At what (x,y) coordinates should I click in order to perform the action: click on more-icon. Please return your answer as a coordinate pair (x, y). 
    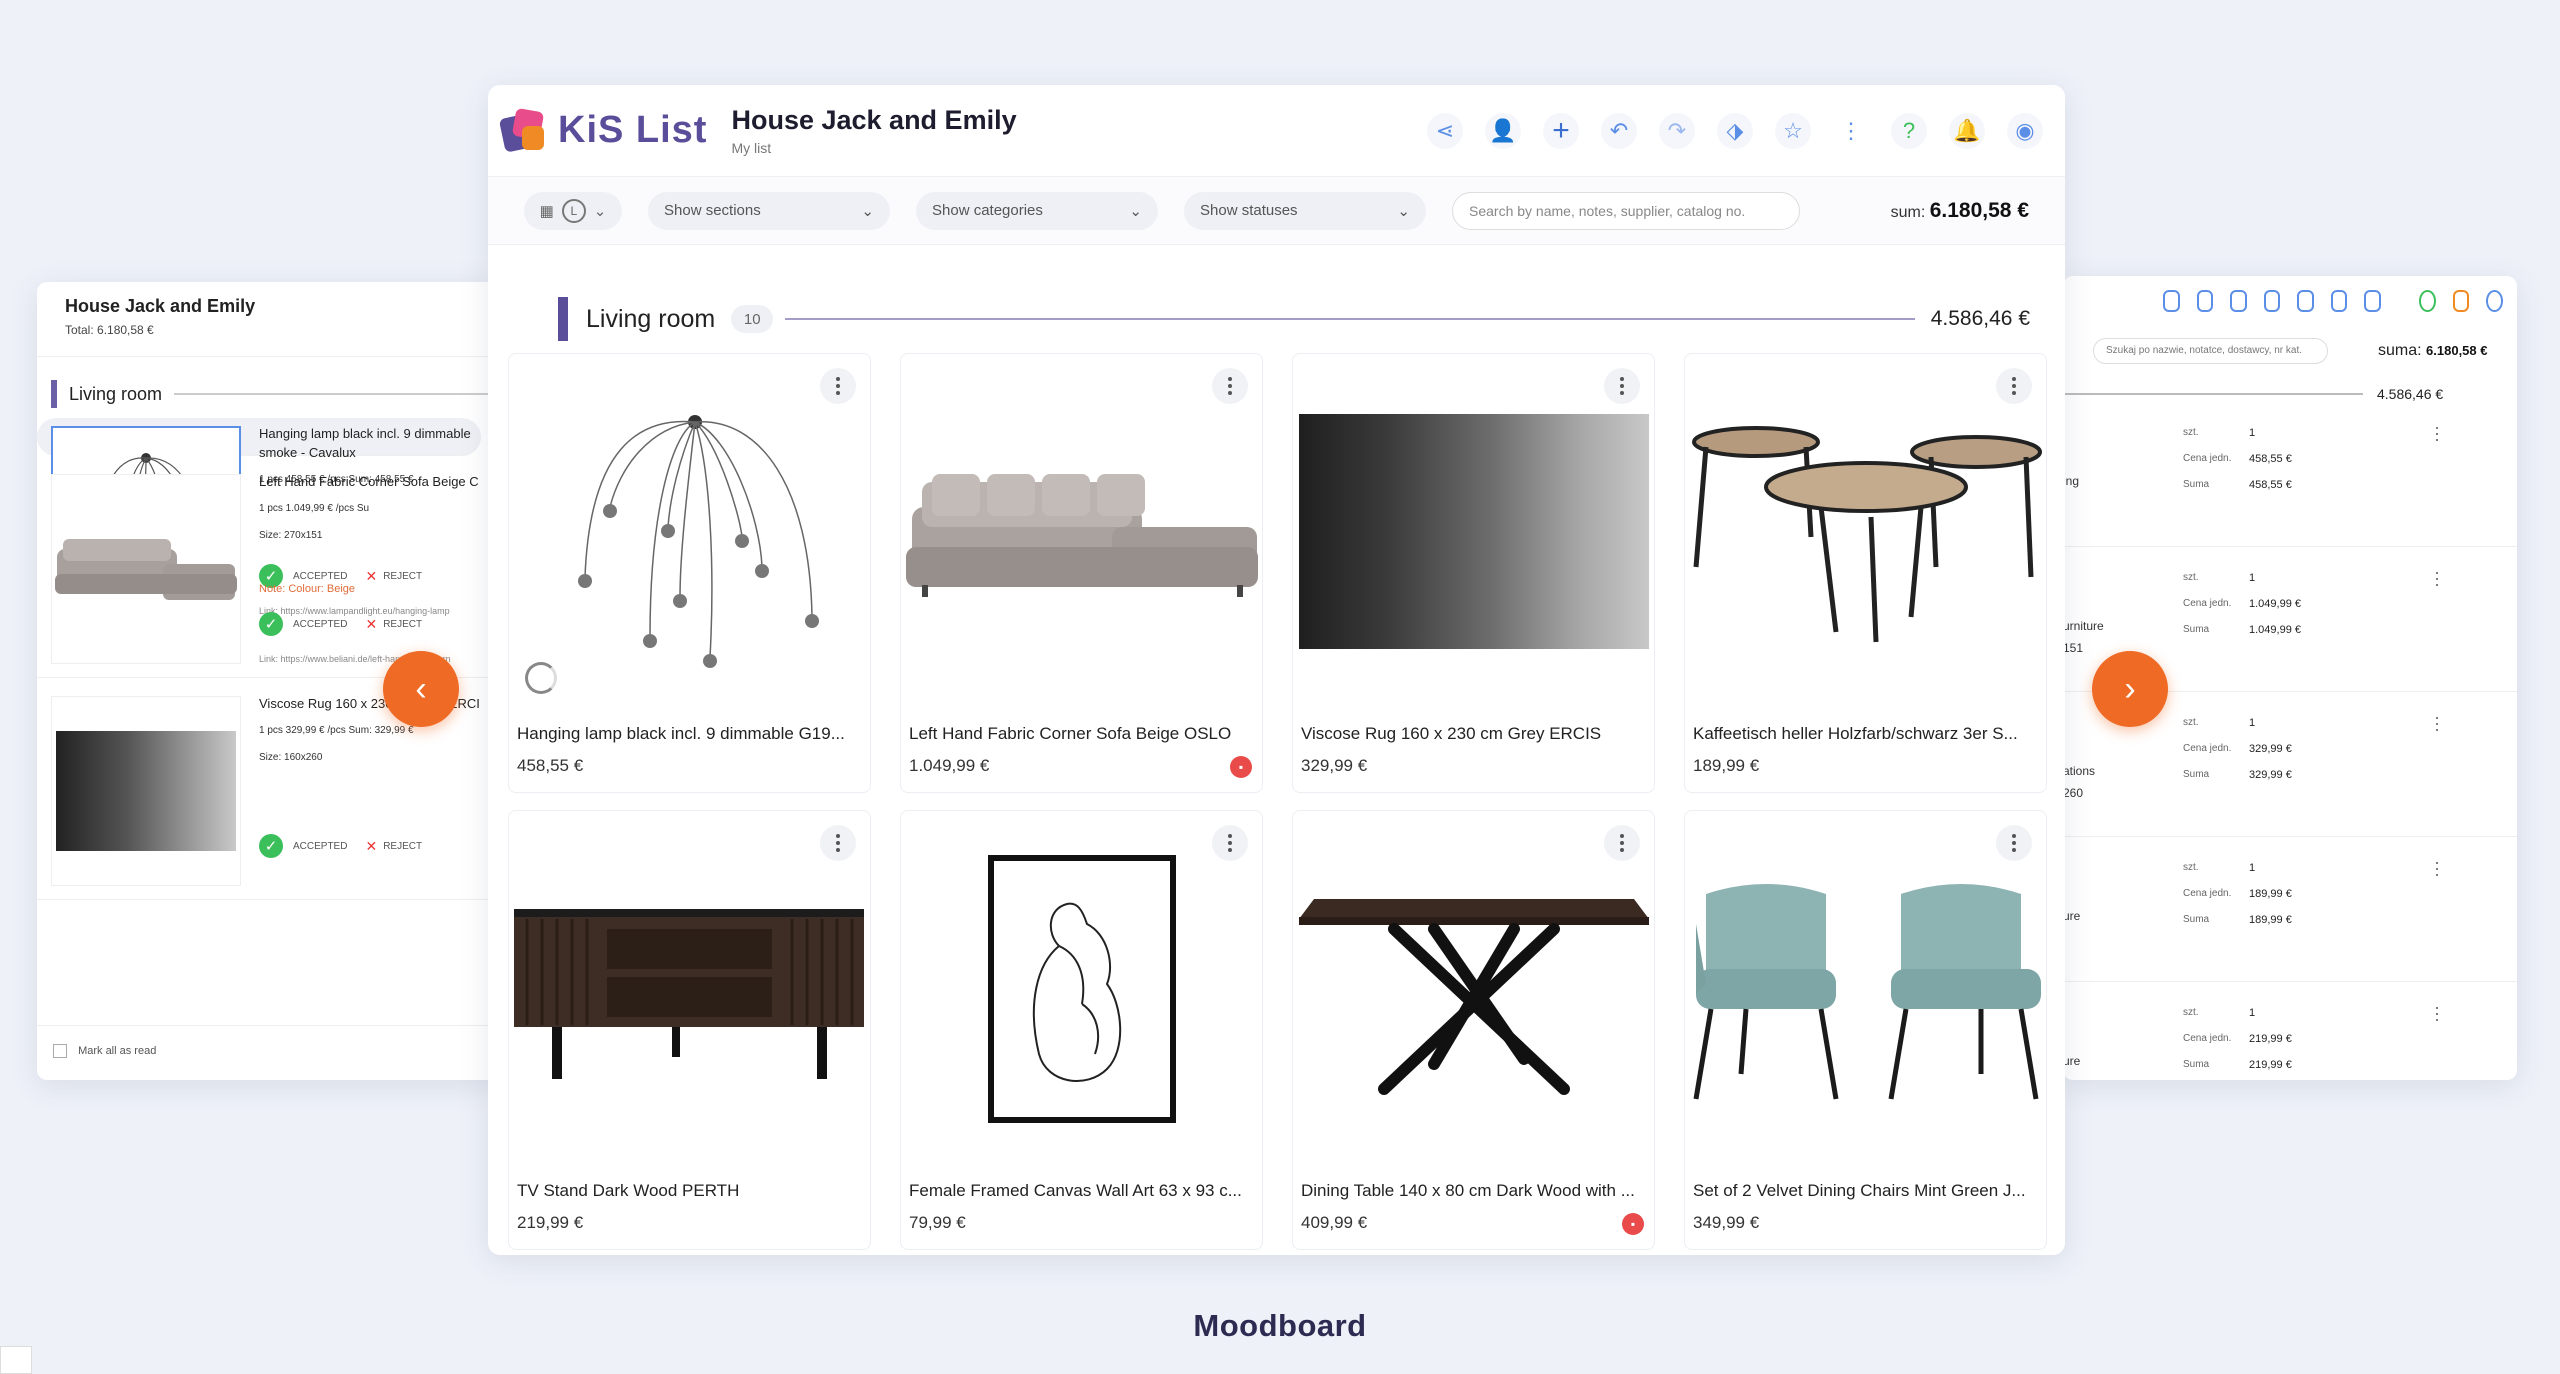
    Looking at the image, I should click on (2400, 301).